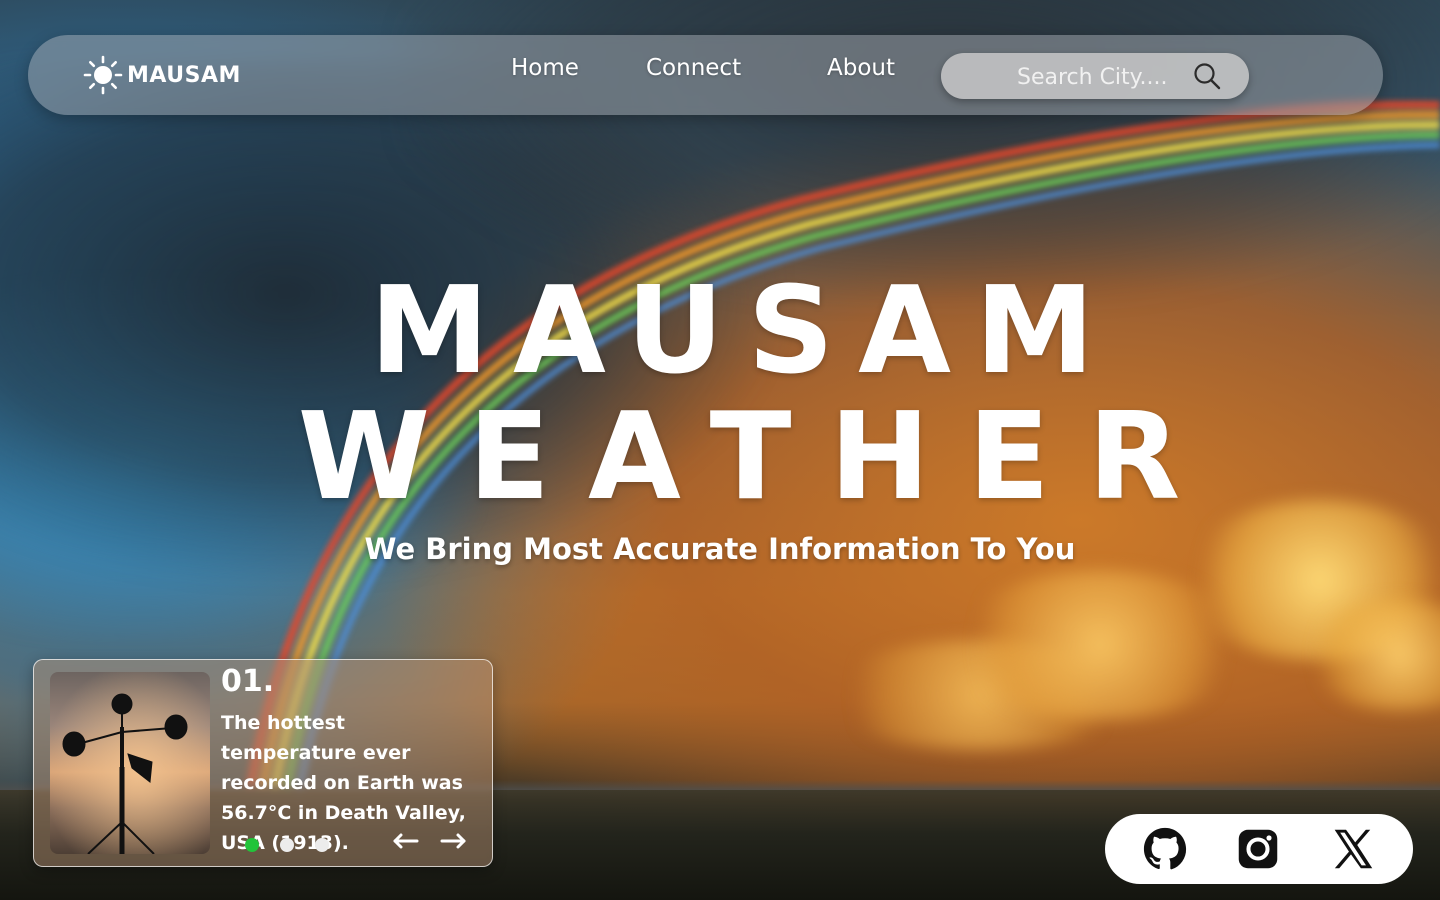 The image size is (1440, 900). I want to click on instagram-icon, so click(1258, 849).